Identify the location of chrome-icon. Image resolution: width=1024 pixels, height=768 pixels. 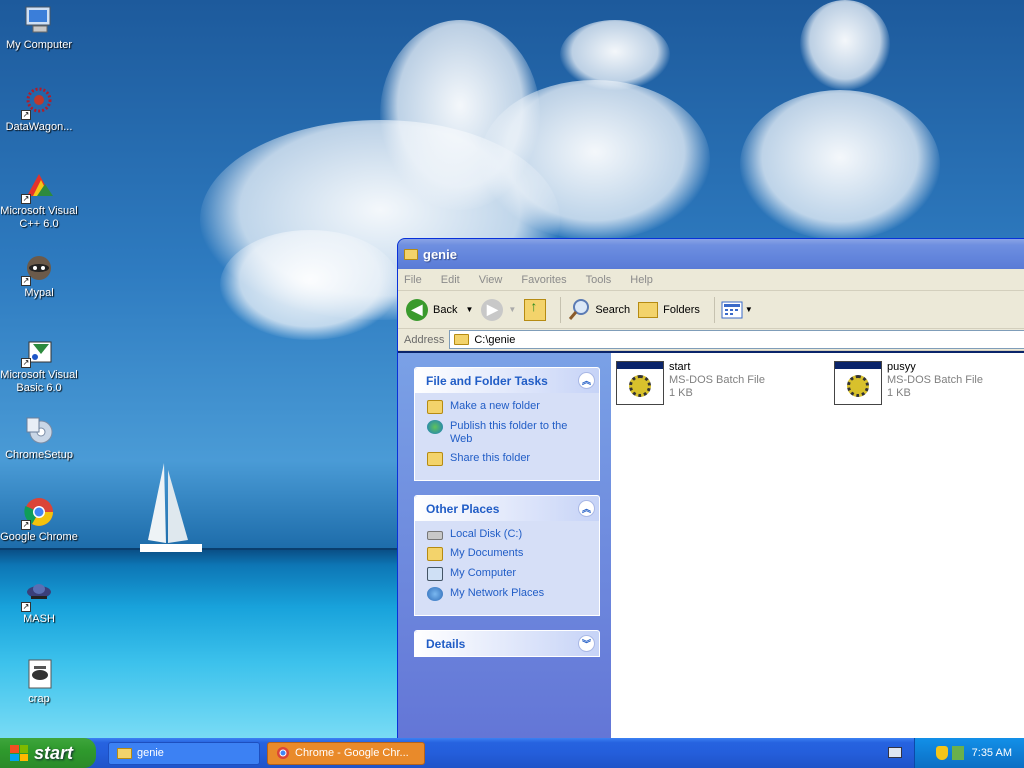
(283, 753).